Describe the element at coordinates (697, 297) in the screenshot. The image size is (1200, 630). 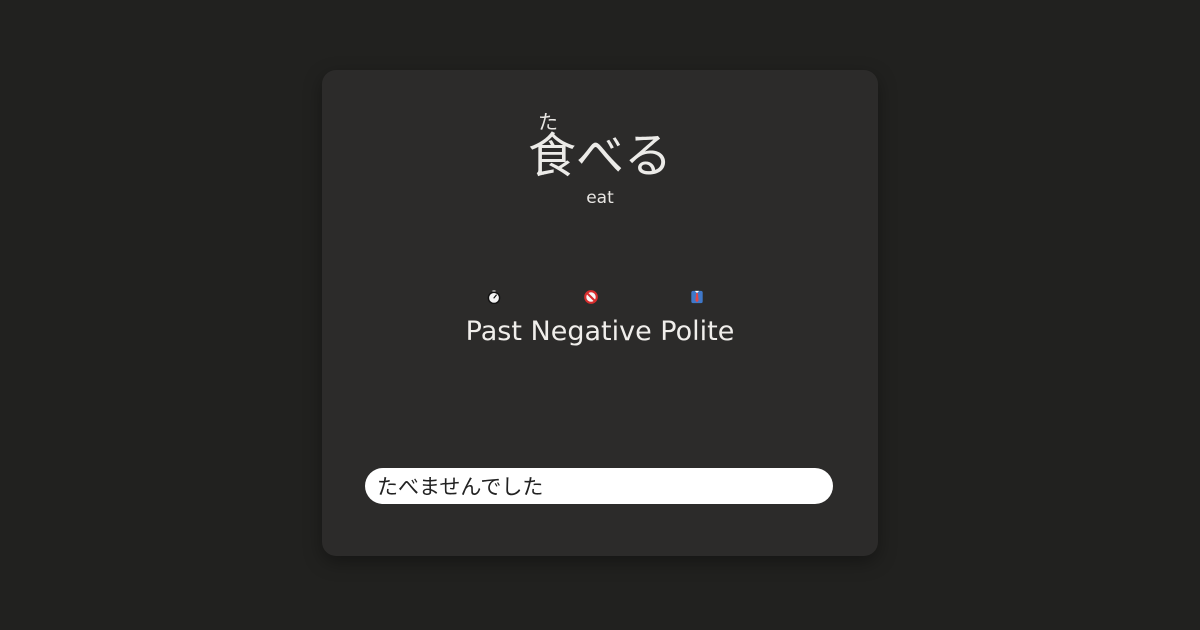
I see `necktie-icon` at that location.